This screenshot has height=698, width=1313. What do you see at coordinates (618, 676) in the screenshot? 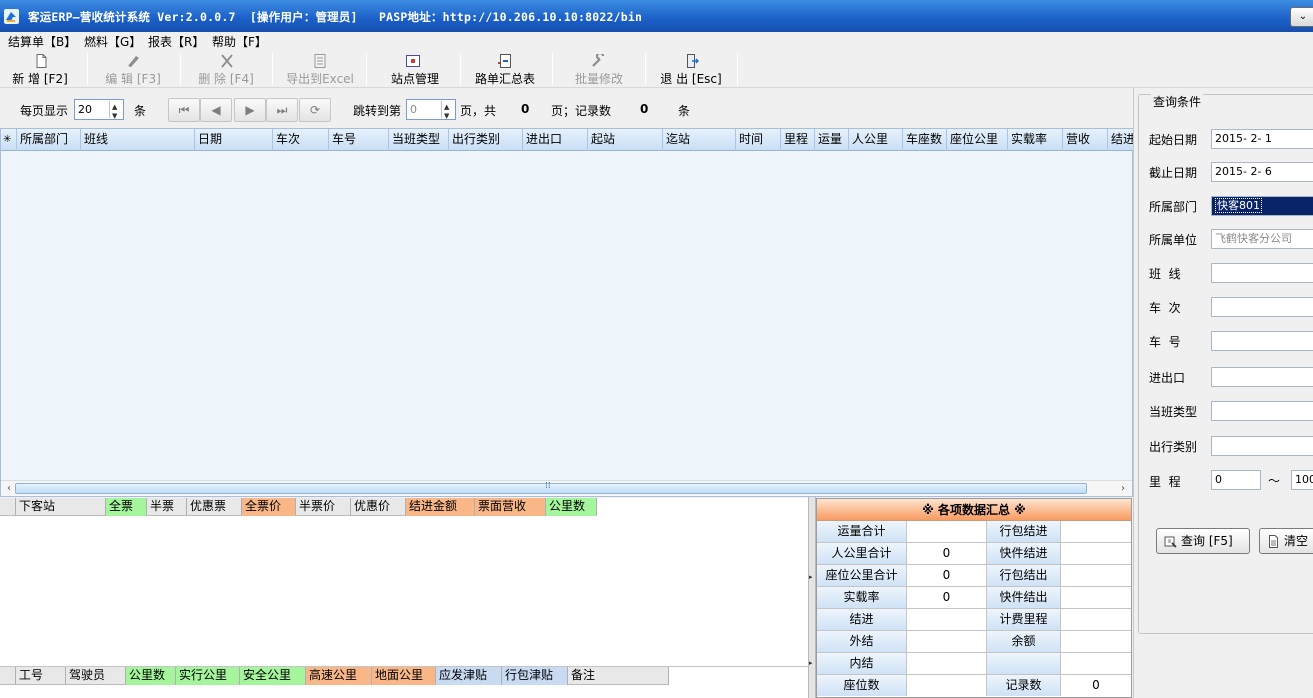
I see `col-remark: 备注` at bounding box center [618, 676].